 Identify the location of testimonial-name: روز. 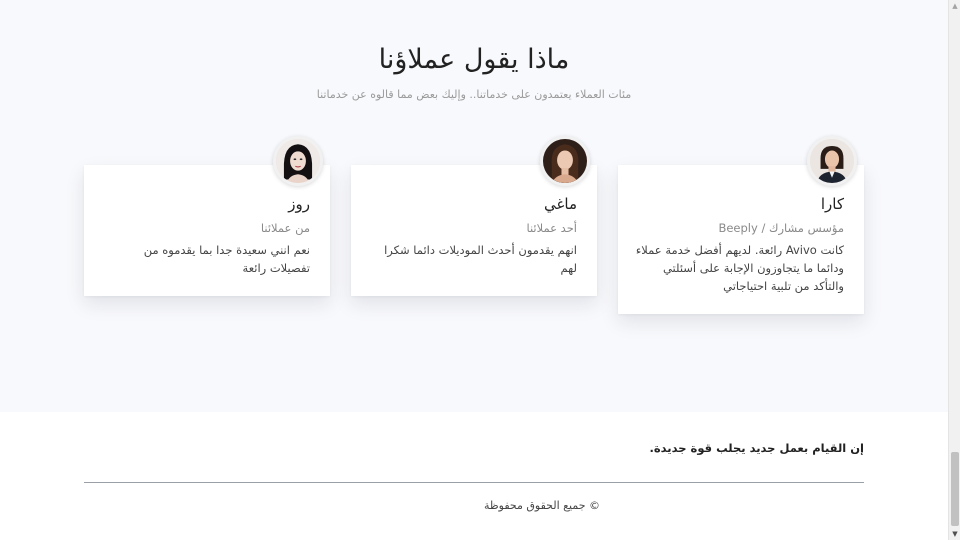
(299, 204).